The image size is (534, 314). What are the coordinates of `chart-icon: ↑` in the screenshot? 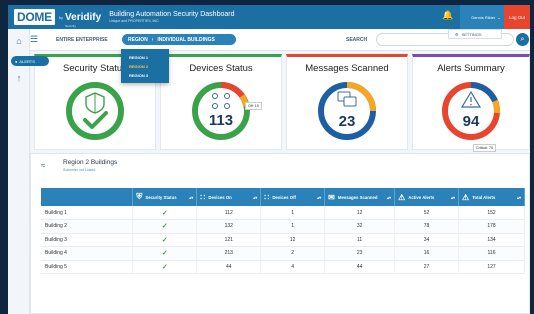 It's located at (19, 78).